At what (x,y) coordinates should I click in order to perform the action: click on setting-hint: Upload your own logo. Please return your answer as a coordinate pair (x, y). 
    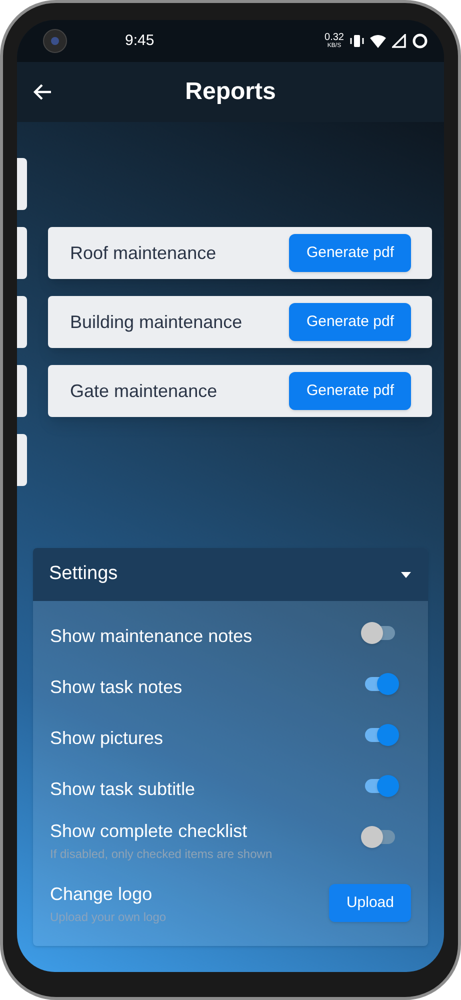
    Looking at the image, I should click on (108, 917).